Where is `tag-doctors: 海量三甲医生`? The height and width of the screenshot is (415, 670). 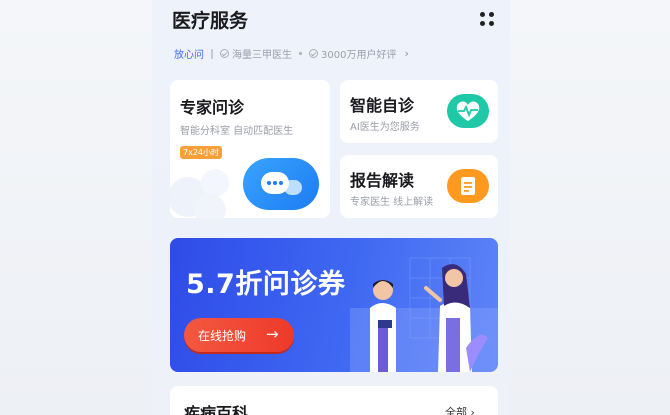
tag-doctors: 海量三甲医生 is located at coordinates (262, 55).